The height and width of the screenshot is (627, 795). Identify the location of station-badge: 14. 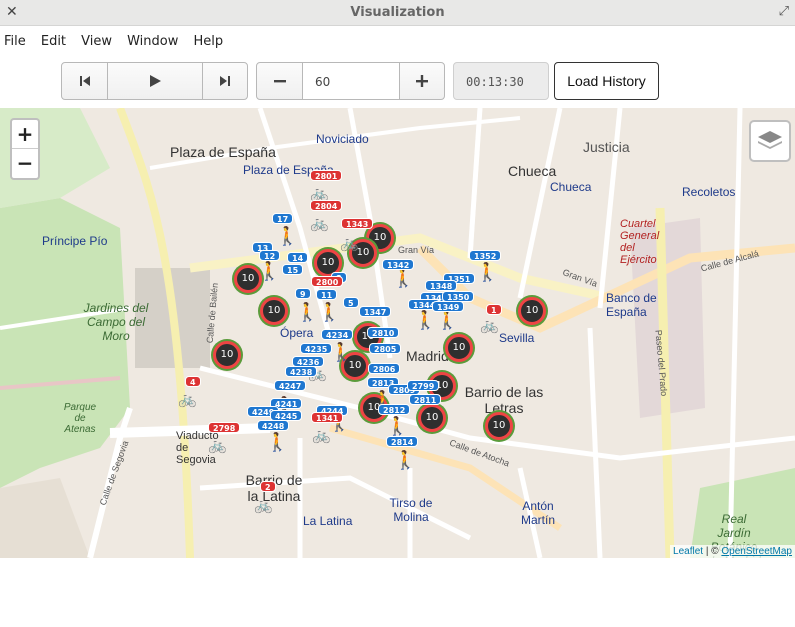
(298, 257).